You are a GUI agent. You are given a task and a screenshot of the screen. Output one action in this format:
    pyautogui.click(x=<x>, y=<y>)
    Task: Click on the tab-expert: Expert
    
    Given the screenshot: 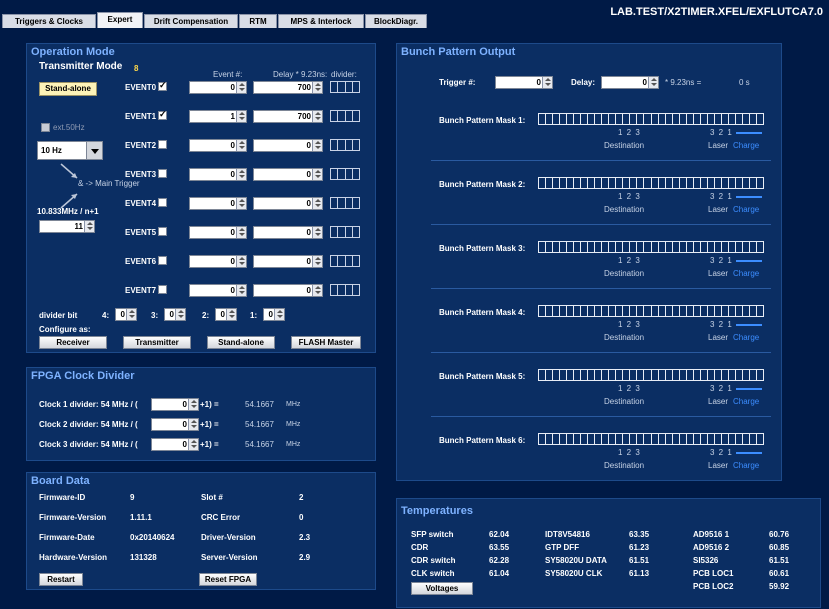 What is the action you would take?
    pyautogui.click(x=120, y=20)
    